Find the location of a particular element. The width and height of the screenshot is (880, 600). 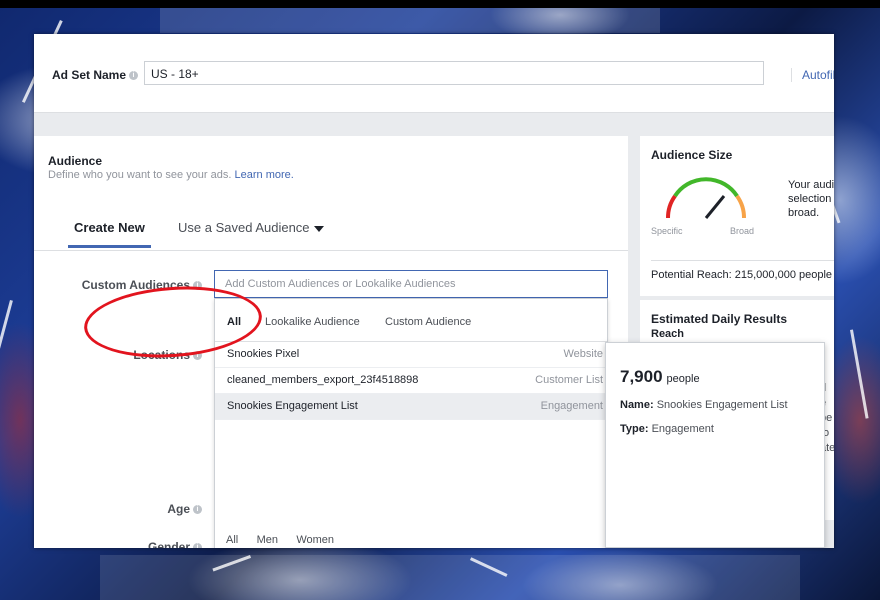

adset-name-input: US - 18+ is located at coordinates (454, 73).